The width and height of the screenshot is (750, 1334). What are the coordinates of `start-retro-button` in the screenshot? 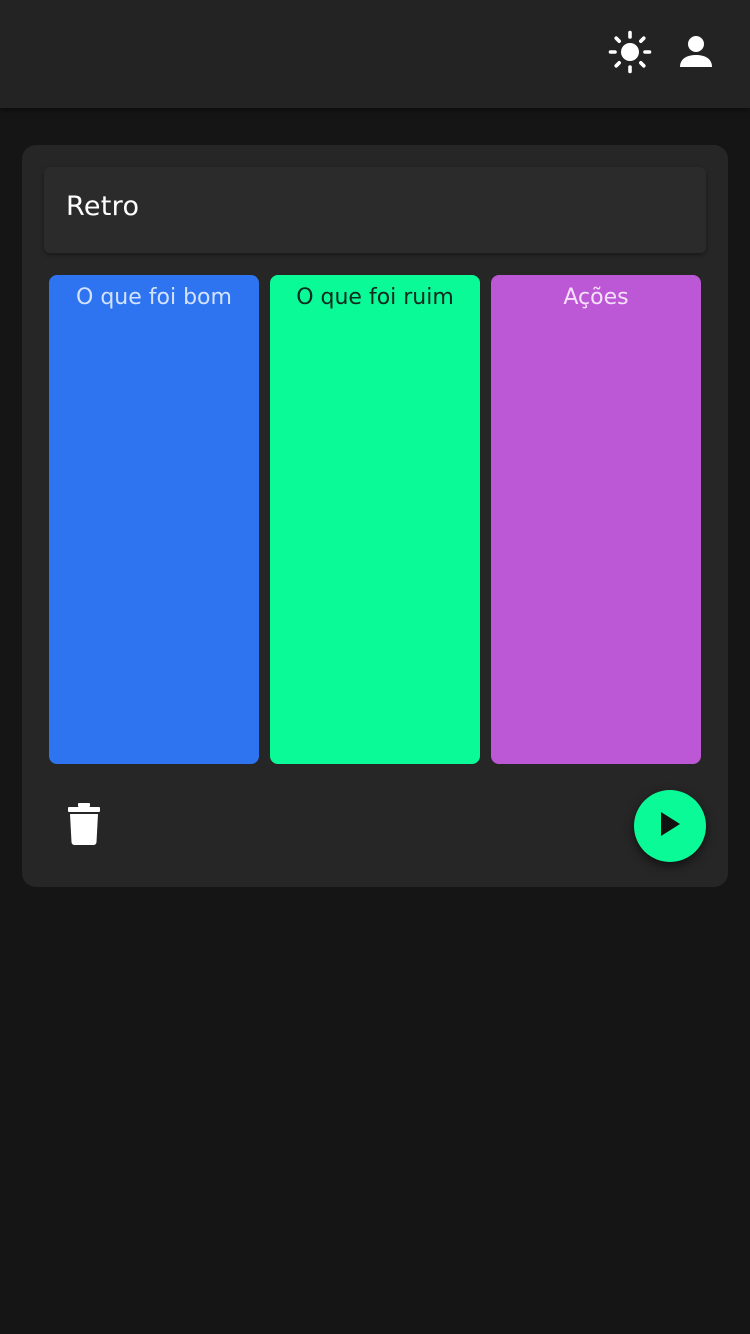 It's located at (670, 826).